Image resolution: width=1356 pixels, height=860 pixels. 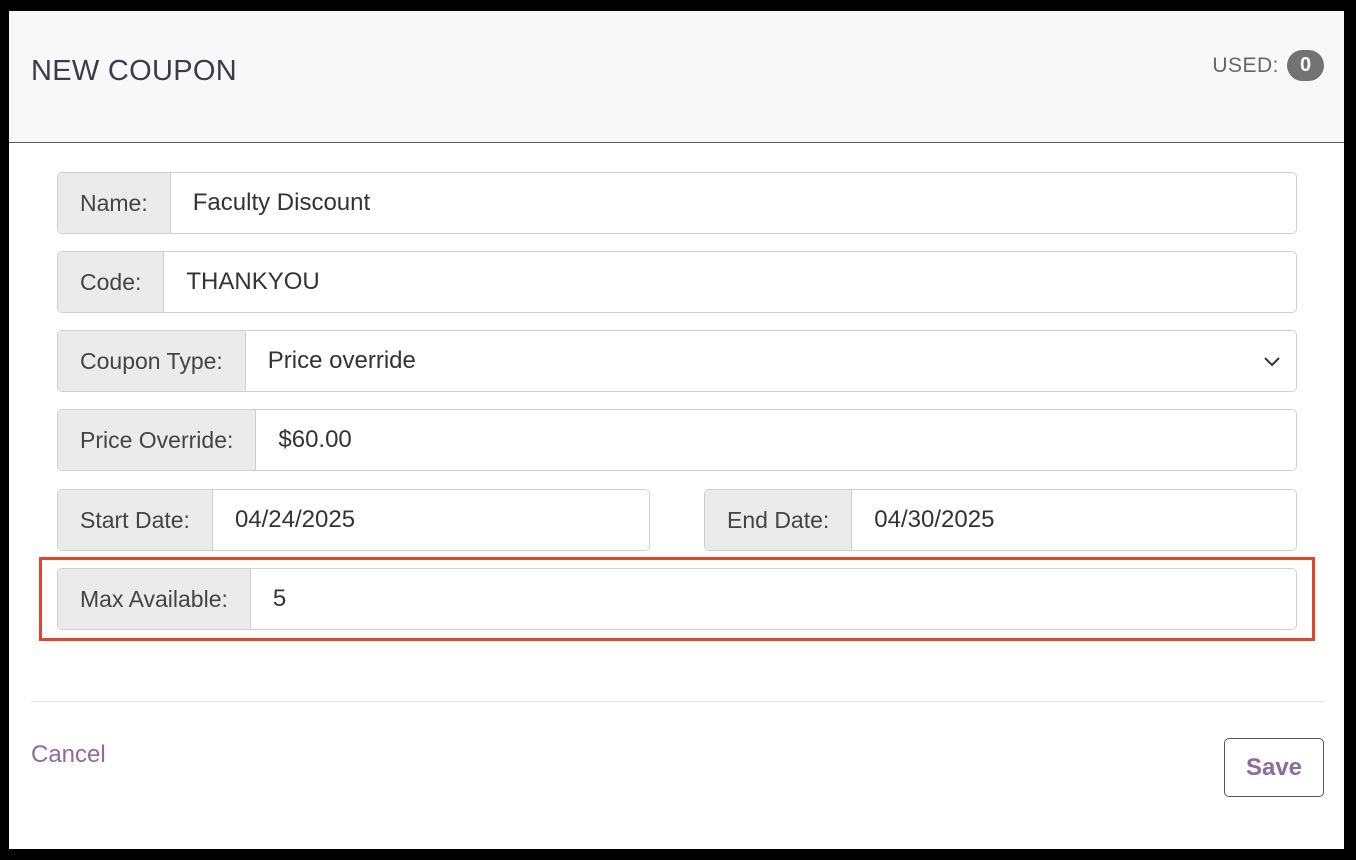 What do you see at coordinates (111, 282) in the screenshot?
I see `code-label: Code:` at bounding box center [111, 282].